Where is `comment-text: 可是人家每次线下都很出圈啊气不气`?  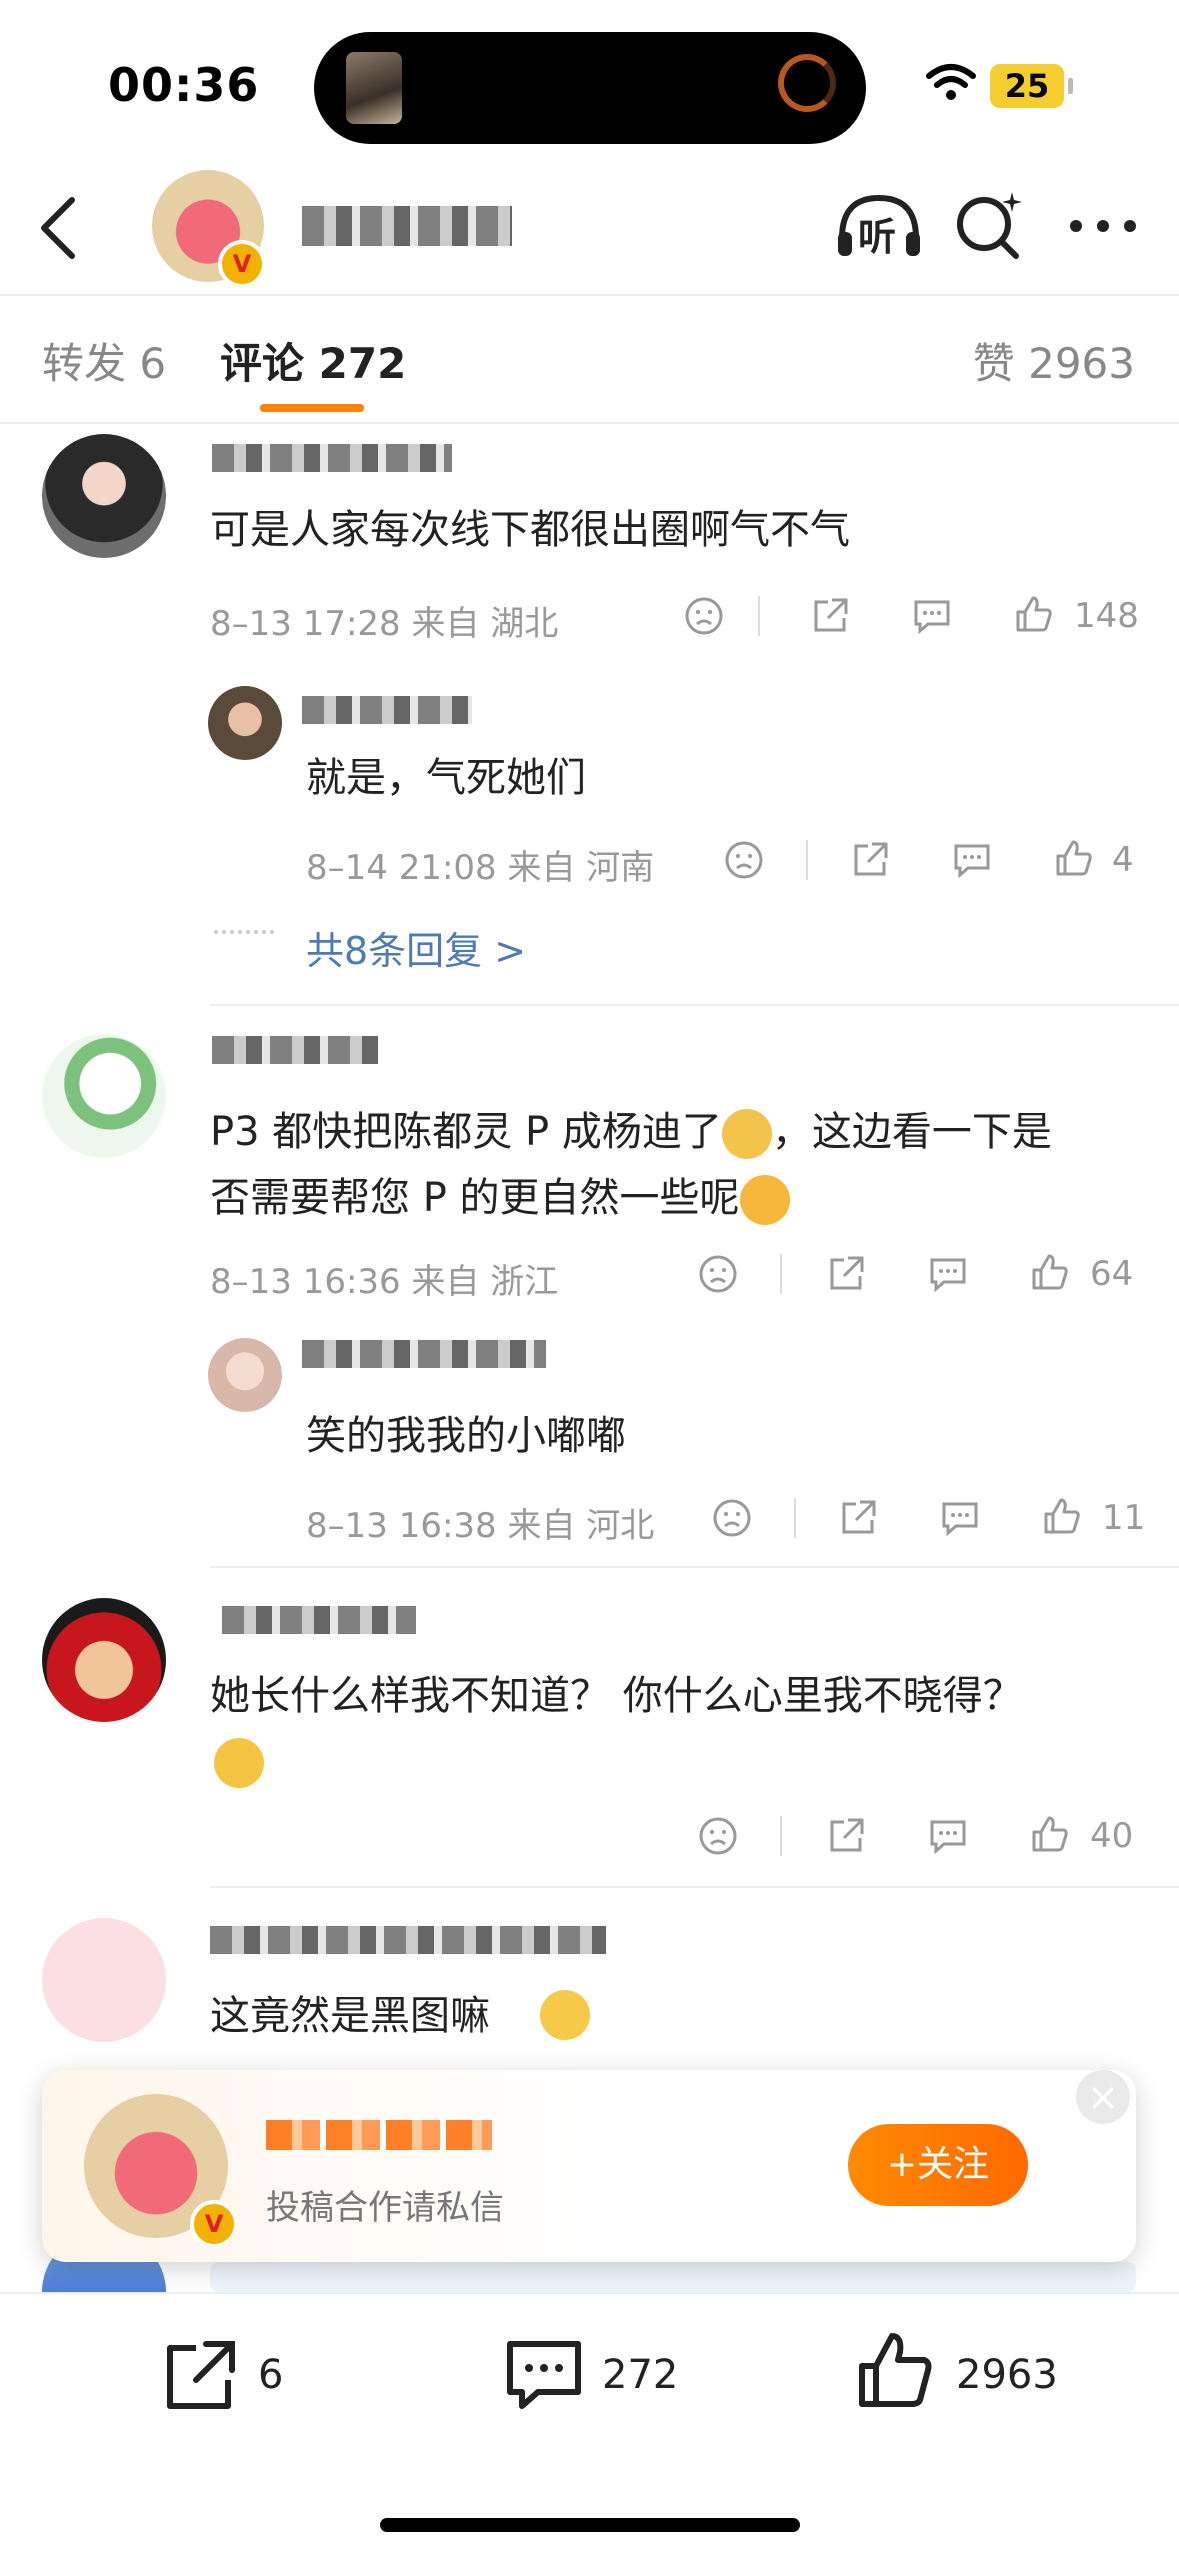
comment-text: 可是人家每次线下都很出圈啊气不气 is located at coordinates (530, 530).